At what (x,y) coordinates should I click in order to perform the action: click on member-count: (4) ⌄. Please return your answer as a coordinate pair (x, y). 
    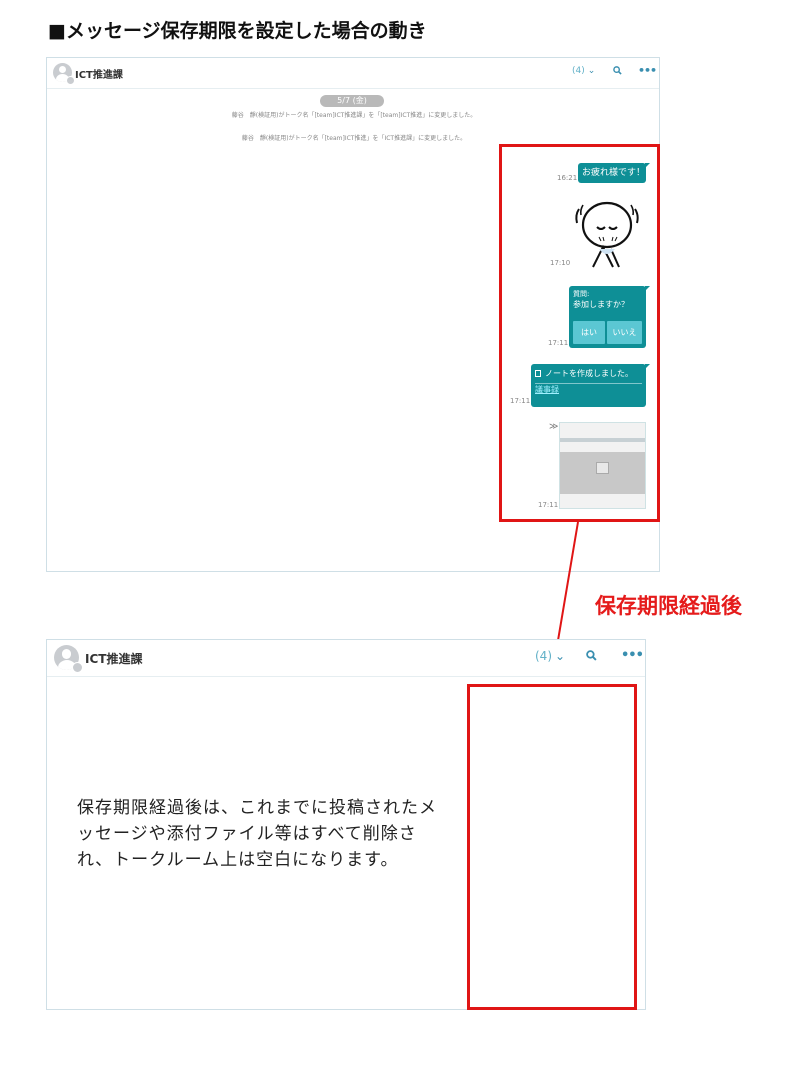
    Looking at the image, I should click on (550, 656).